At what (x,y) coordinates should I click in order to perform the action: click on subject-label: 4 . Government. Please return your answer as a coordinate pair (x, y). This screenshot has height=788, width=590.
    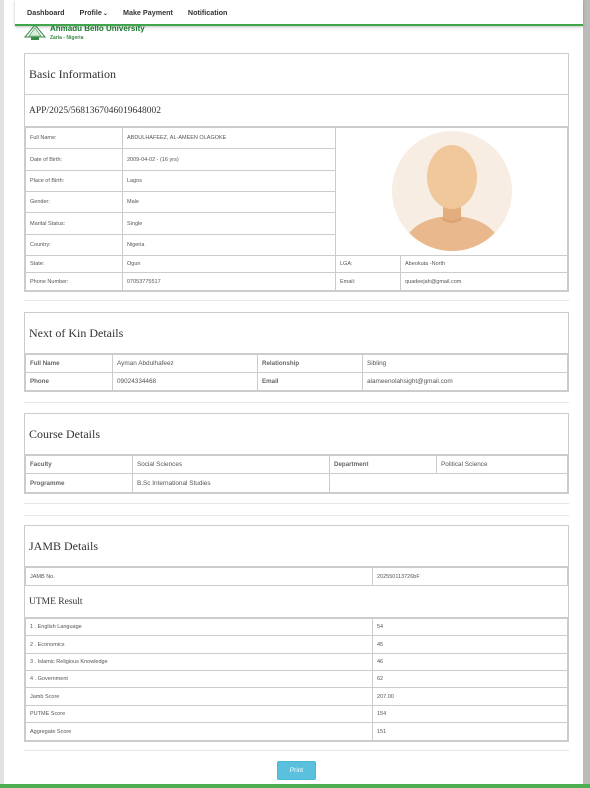
    Looking at the image, I should click on (199, 679).